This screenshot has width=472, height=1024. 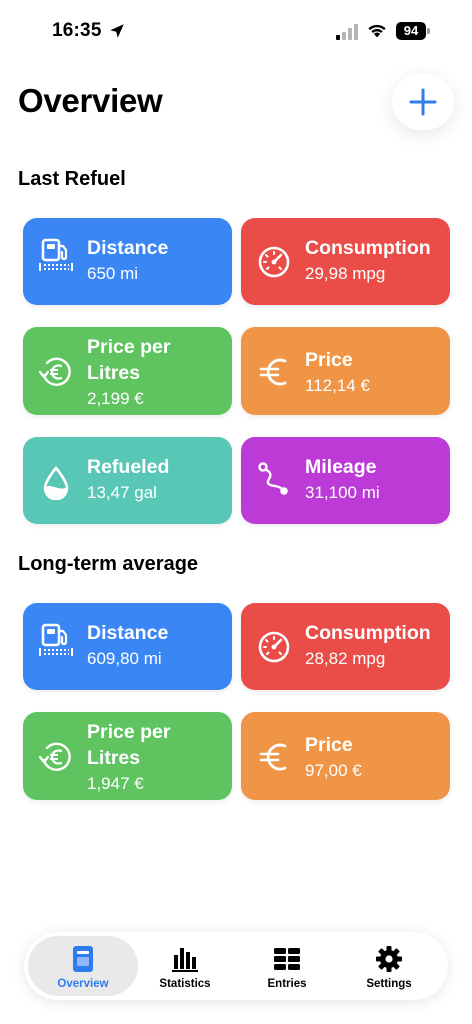 What do you see at coordinates (127, 646) in the screenshot?
I see `card-average-distance: Distance 609,80 mi` at bounding box center [127, 646].